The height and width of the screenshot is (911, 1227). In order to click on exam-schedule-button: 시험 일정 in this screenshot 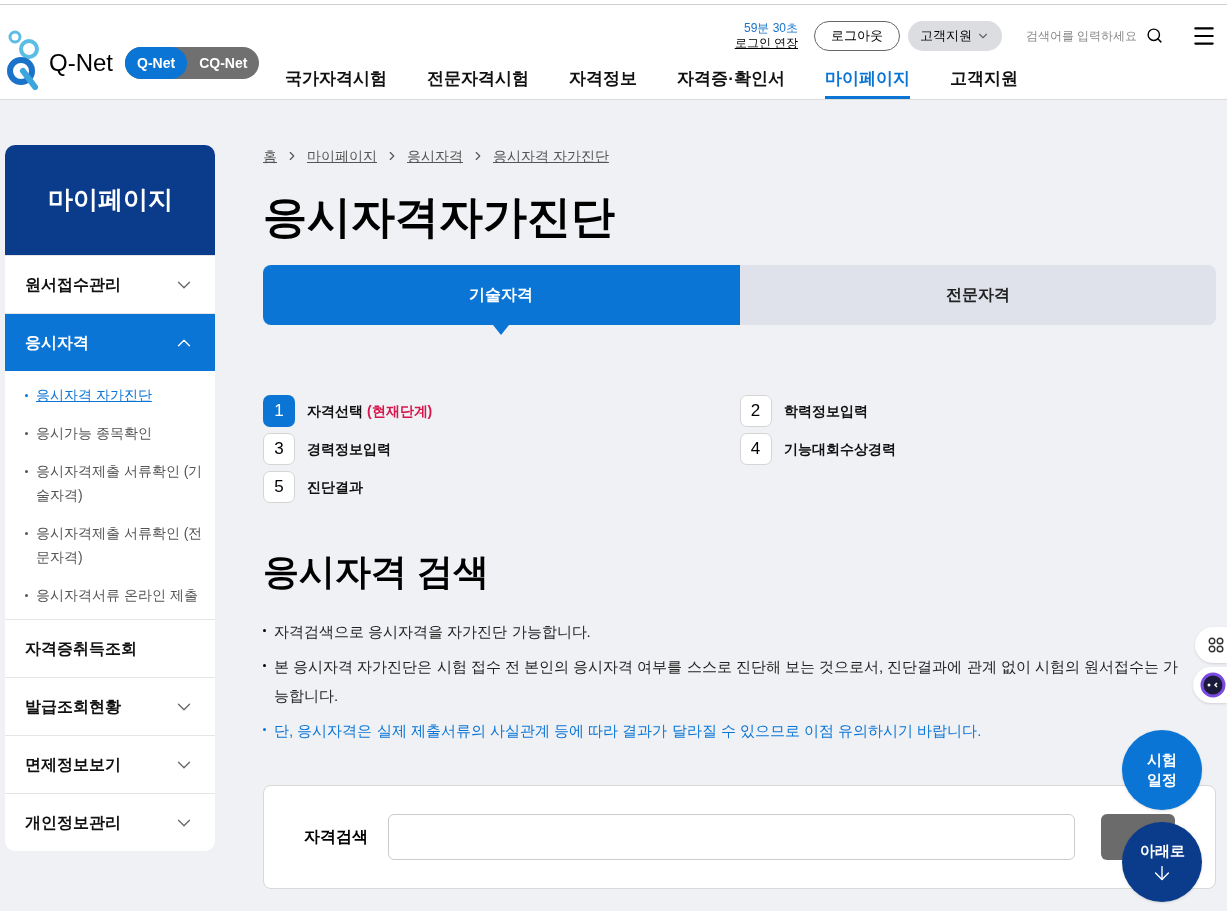, I will do `click(1162, 770)`.